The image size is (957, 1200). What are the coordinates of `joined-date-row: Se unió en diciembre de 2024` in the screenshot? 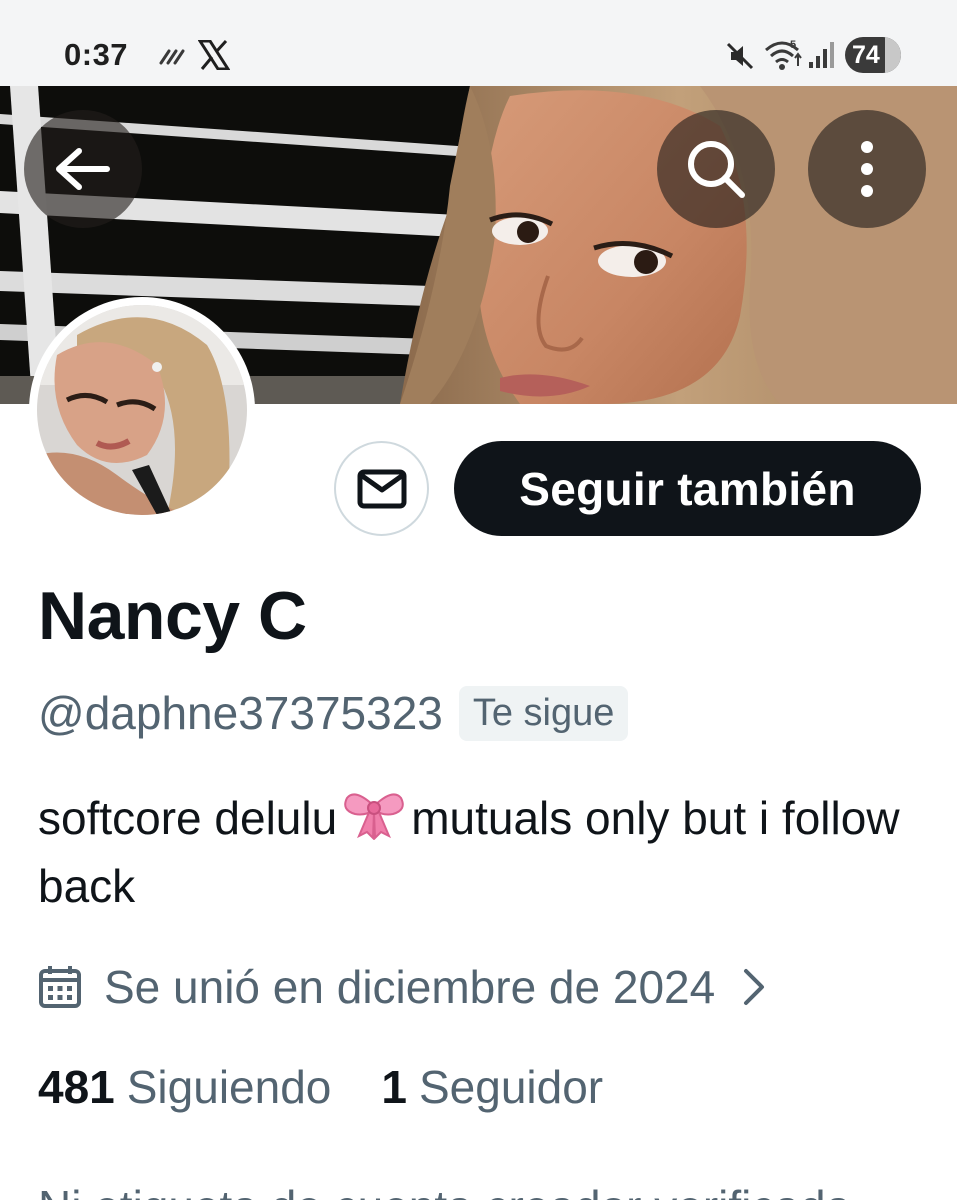 It's located at (401, 987).